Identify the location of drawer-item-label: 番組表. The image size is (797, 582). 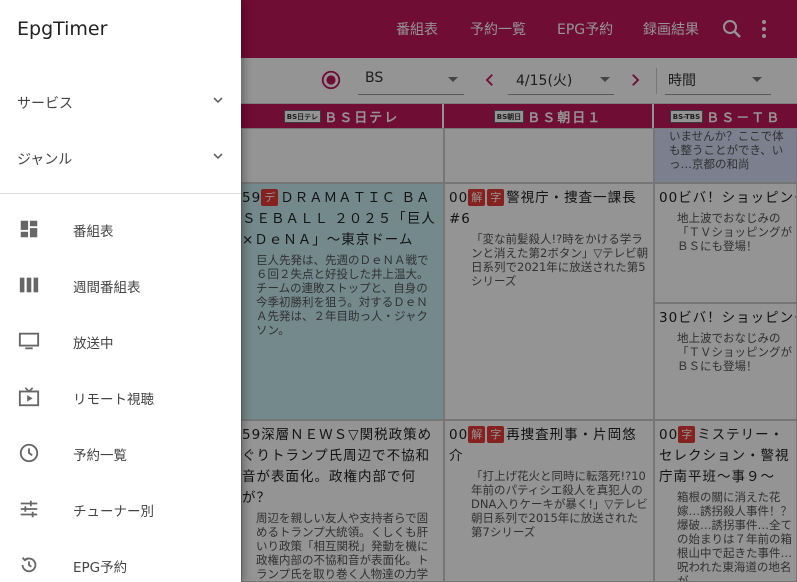
(93, 232).